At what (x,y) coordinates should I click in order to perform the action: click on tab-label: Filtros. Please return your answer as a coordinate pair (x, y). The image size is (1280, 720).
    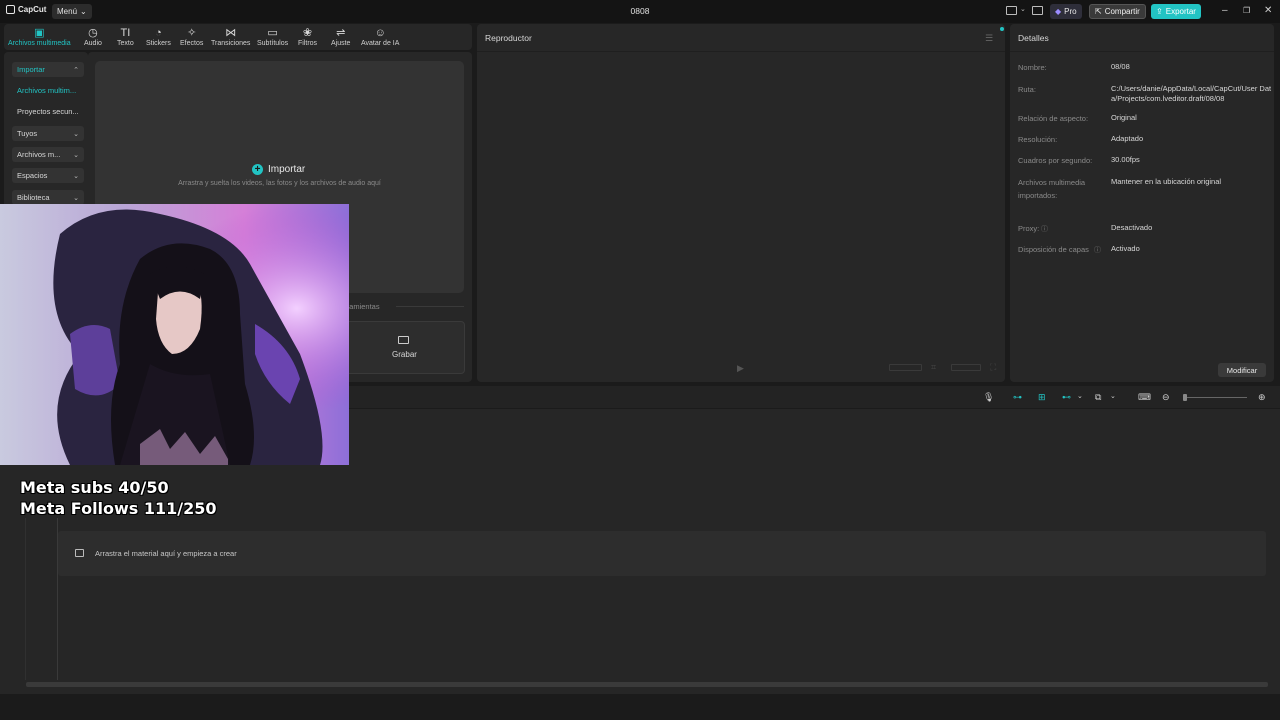
    Looking at the image, I should click on (308, 43).